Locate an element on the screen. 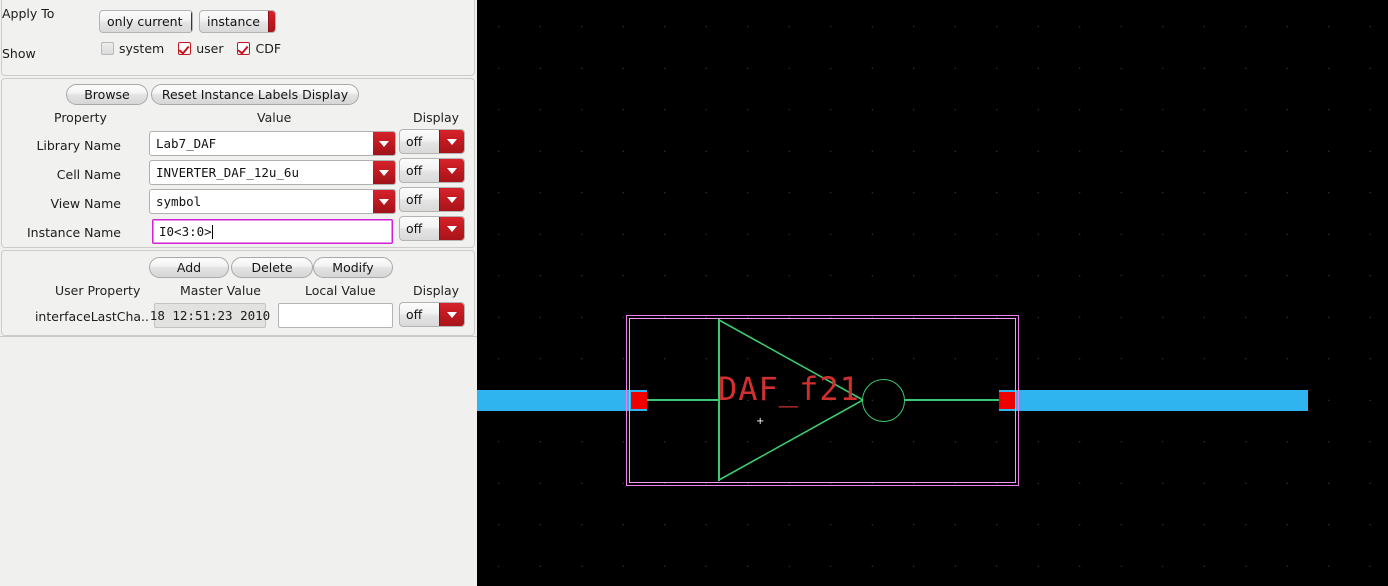  apply-to-target-dropdown: instance is located at coordinates (237, 21).